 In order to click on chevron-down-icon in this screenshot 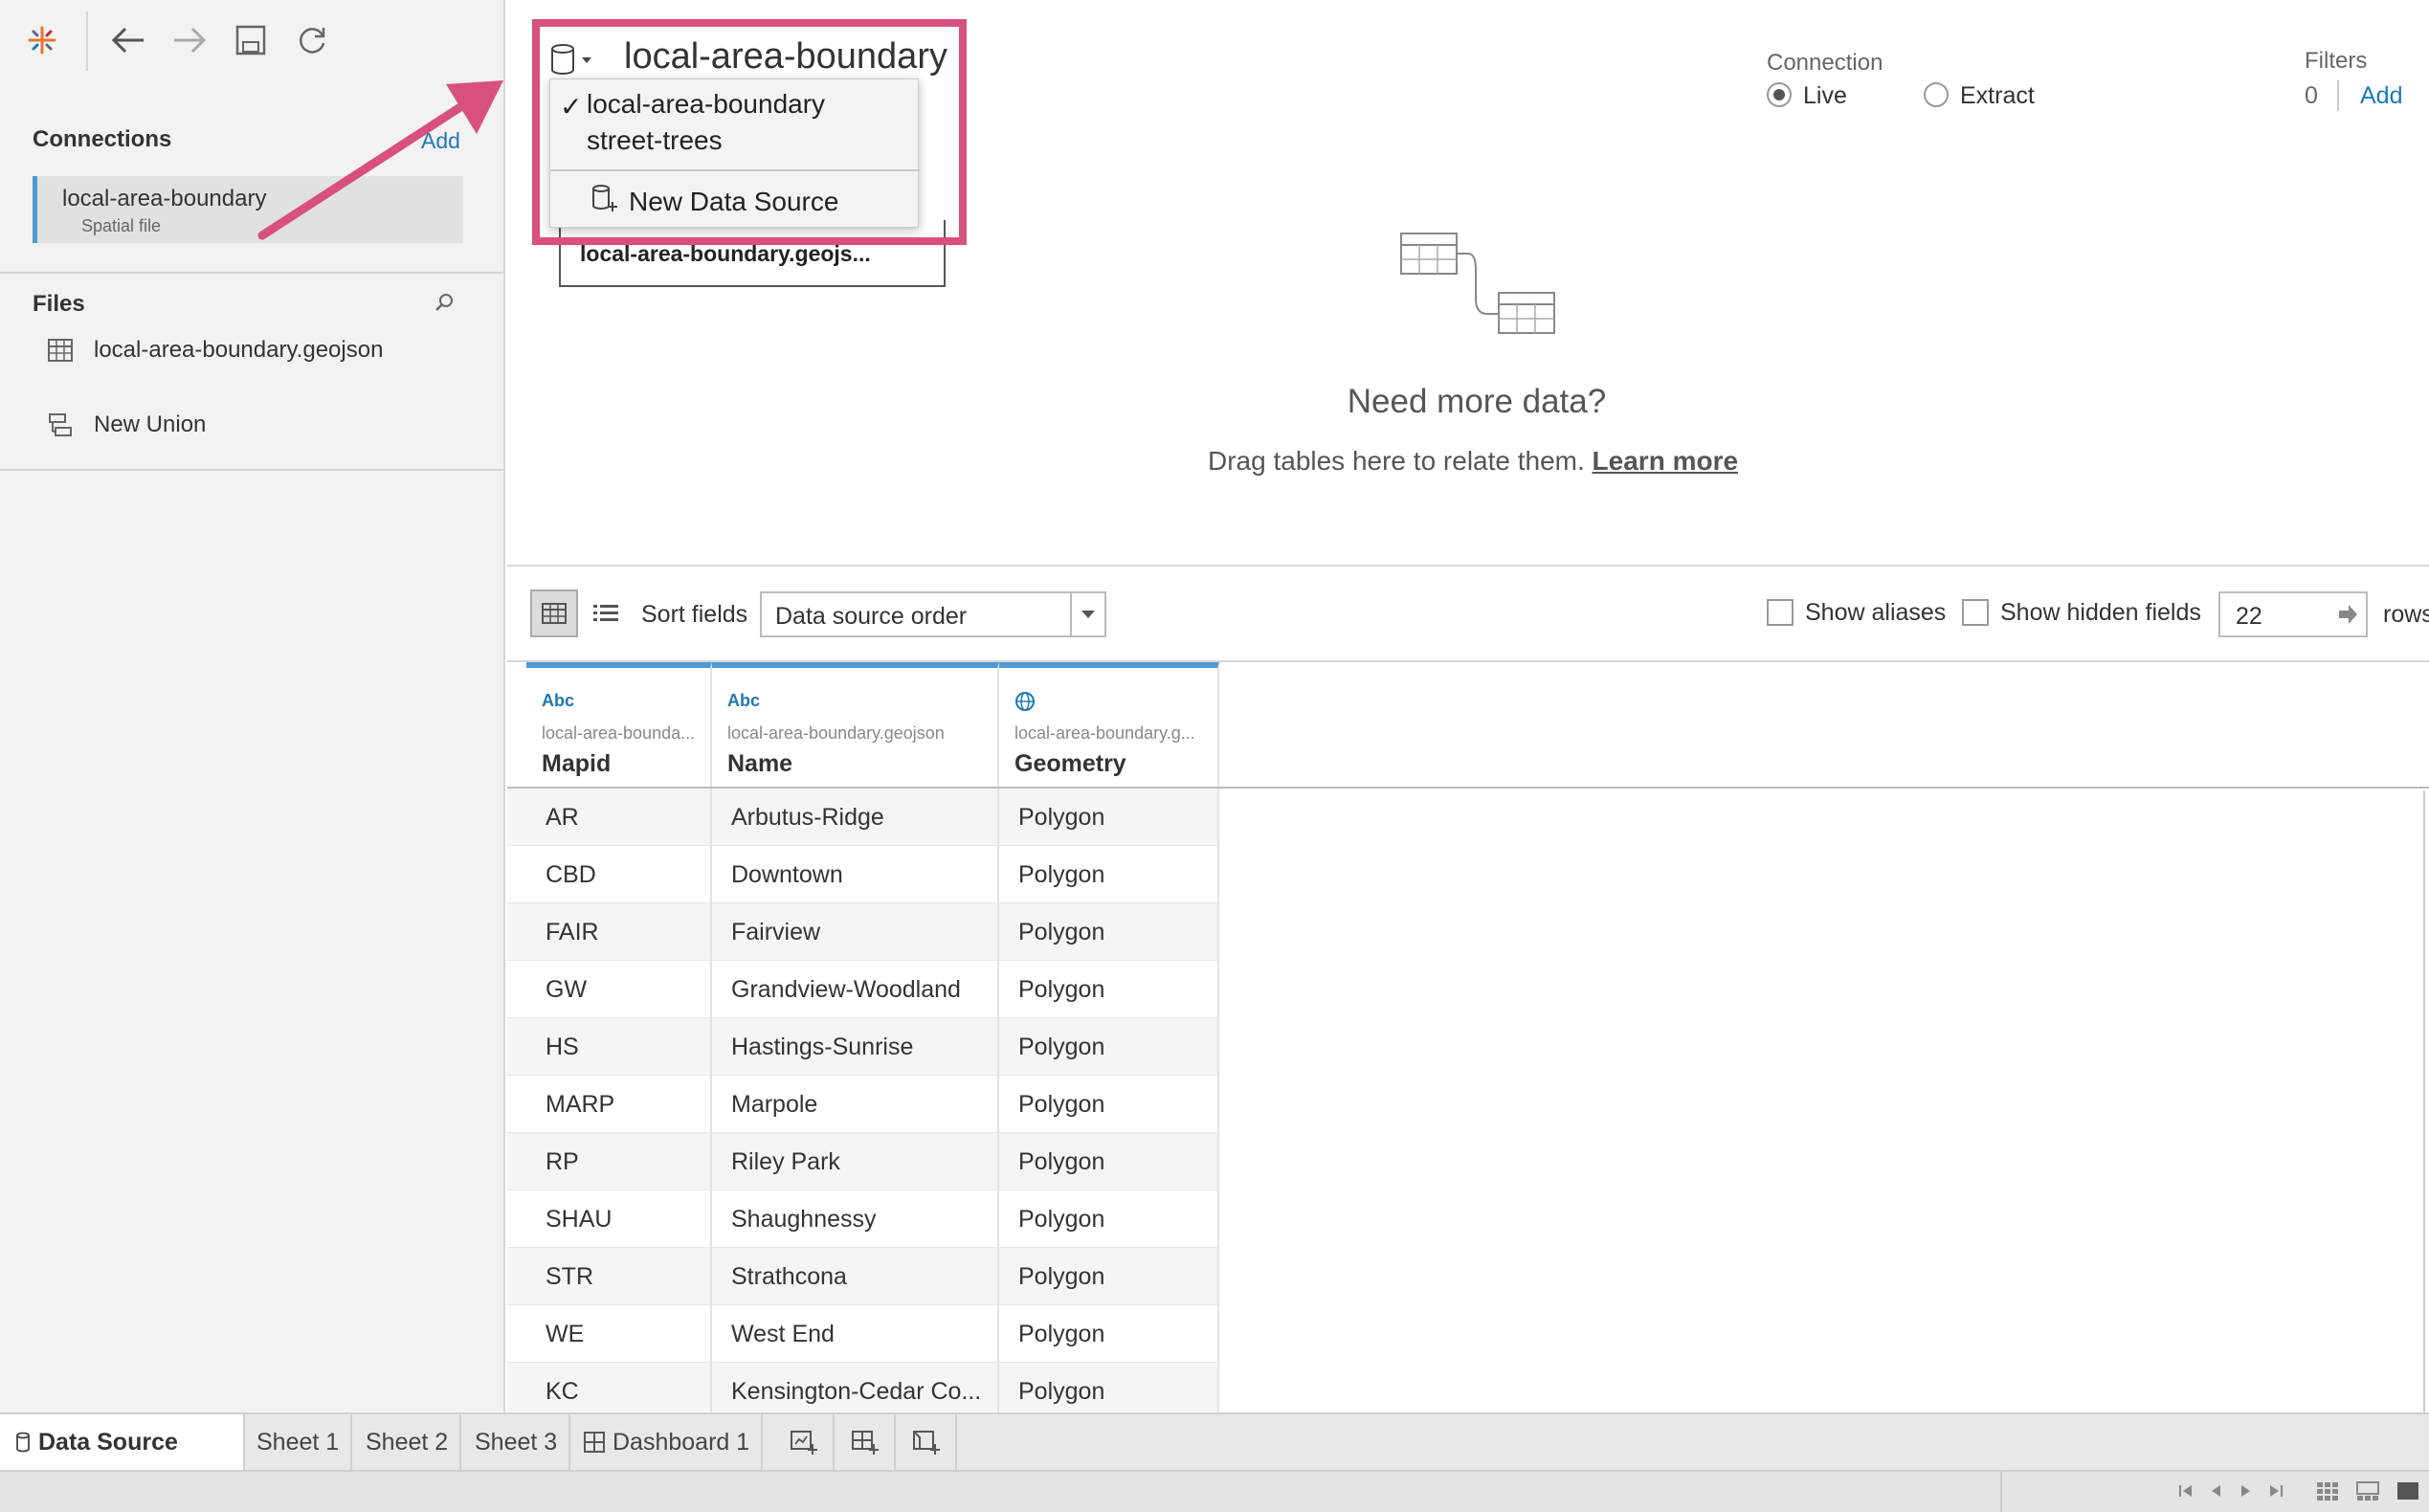, I will do `click(1087, 614)`.